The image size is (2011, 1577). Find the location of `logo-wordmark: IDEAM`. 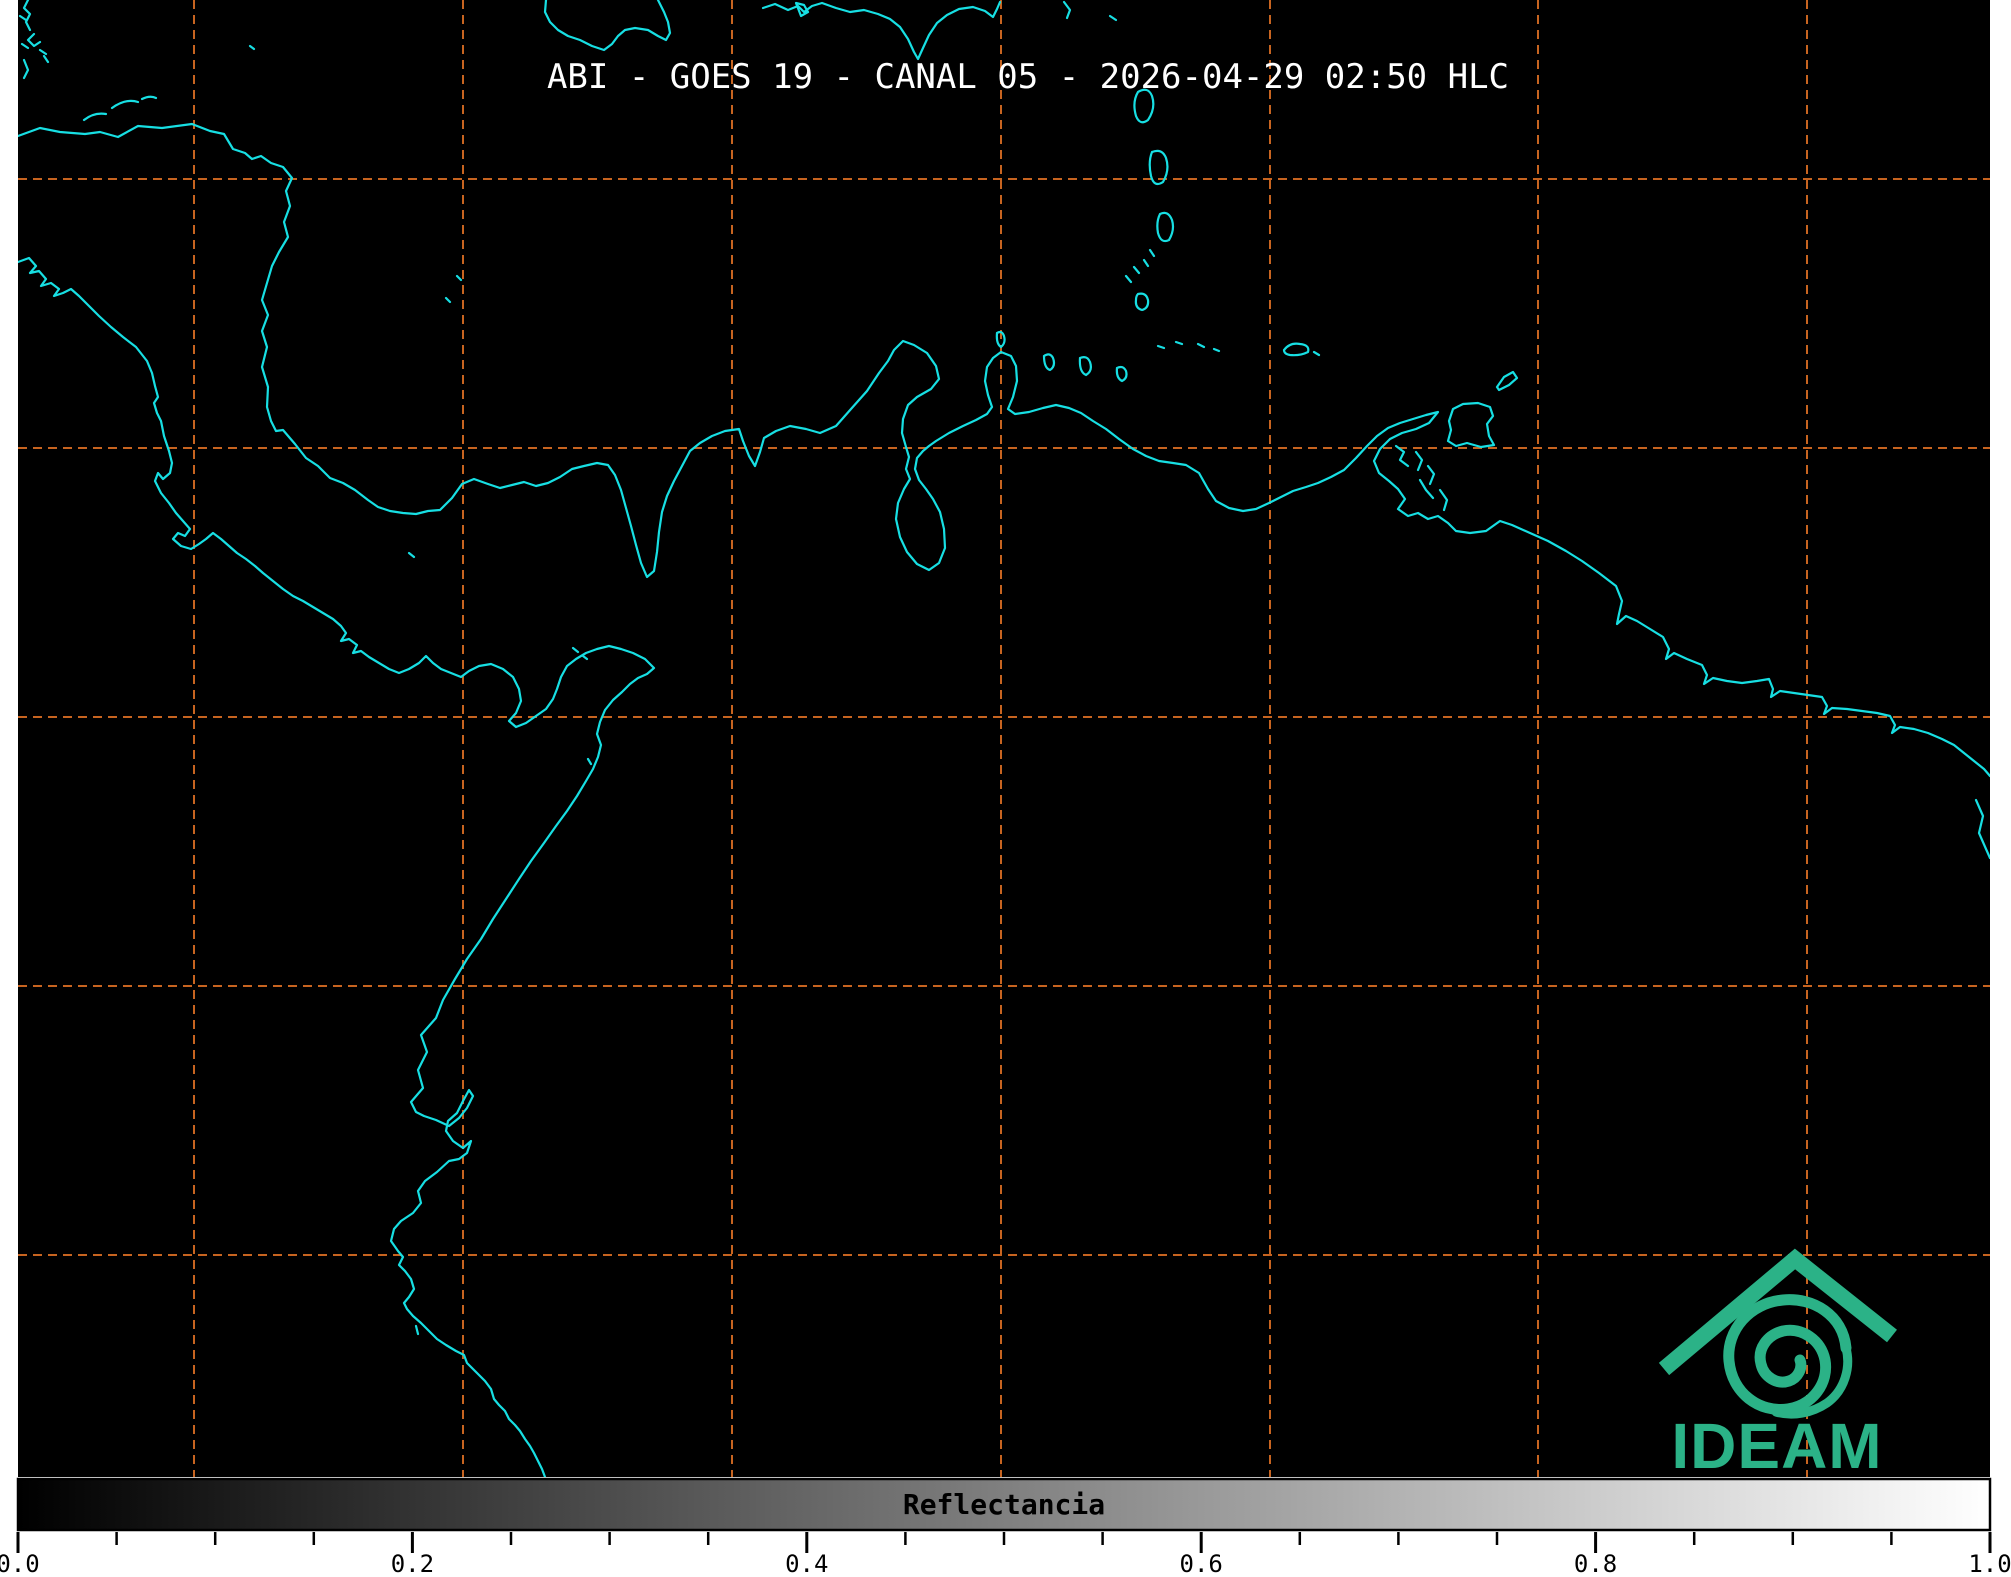

logo-wordmark: IDEAM is located at coordinates (1776, 1446).